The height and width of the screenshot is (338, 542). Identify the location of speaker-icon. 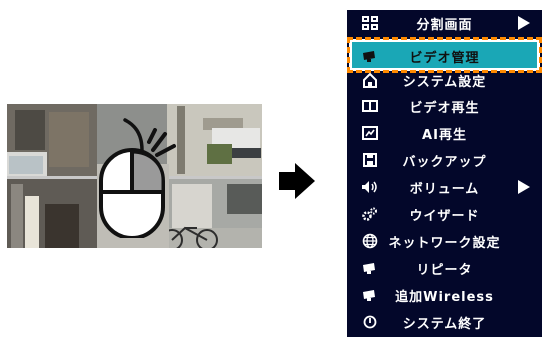
(370, 187).